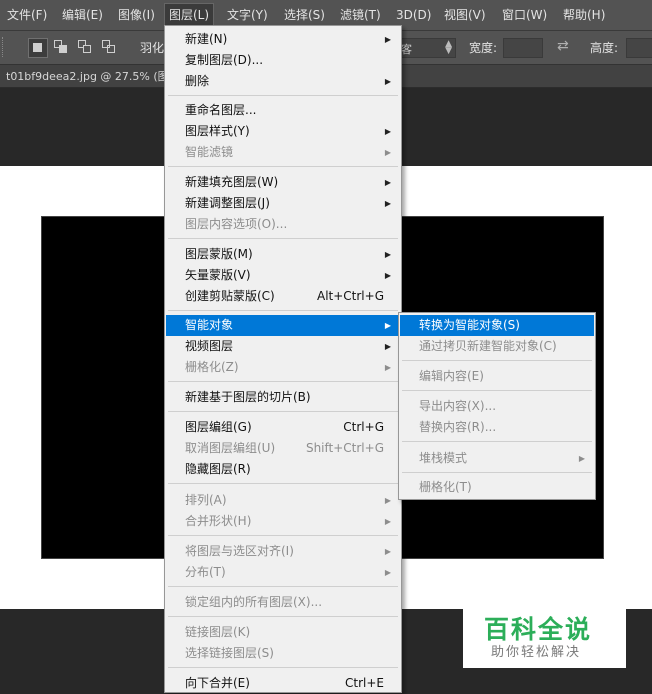 This screenshot has height=694, width=652. I want to click on menu-item-new: 新建(N) ▶, so click(283, 39).